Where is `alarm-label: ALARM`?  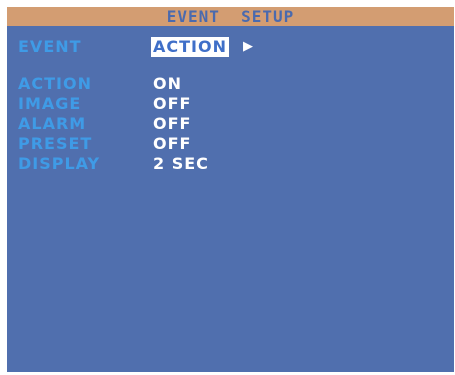
alarm-label: ALARM is located at coordinates (52, 123).